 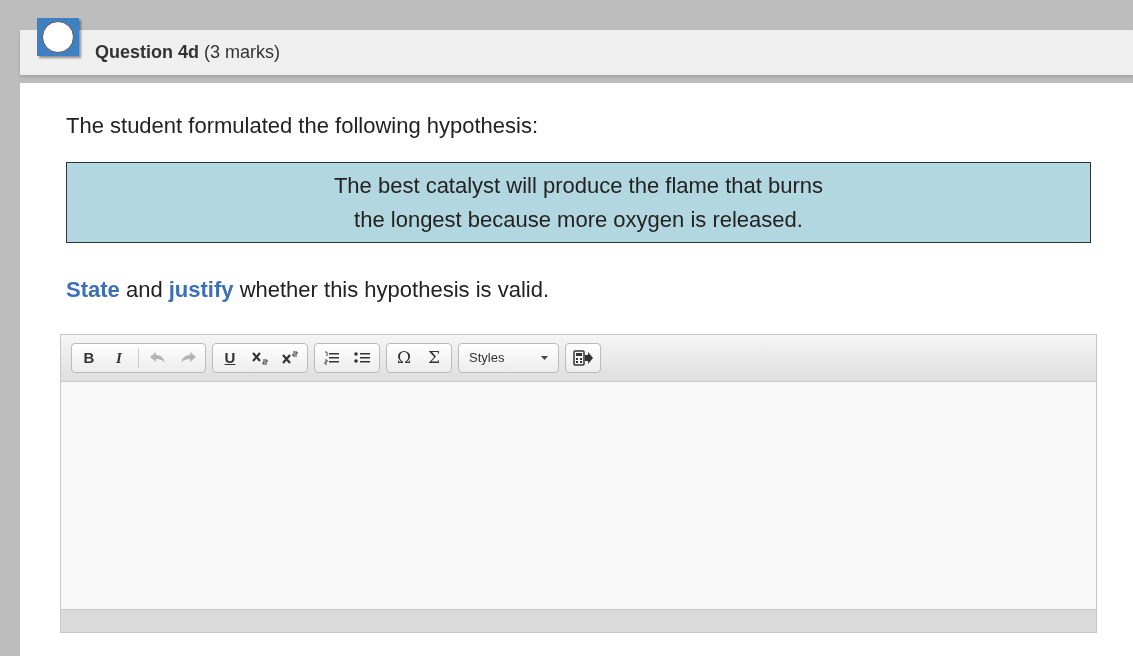 I want to click on toolbar-button: Σ, so click(x=434, y=358).